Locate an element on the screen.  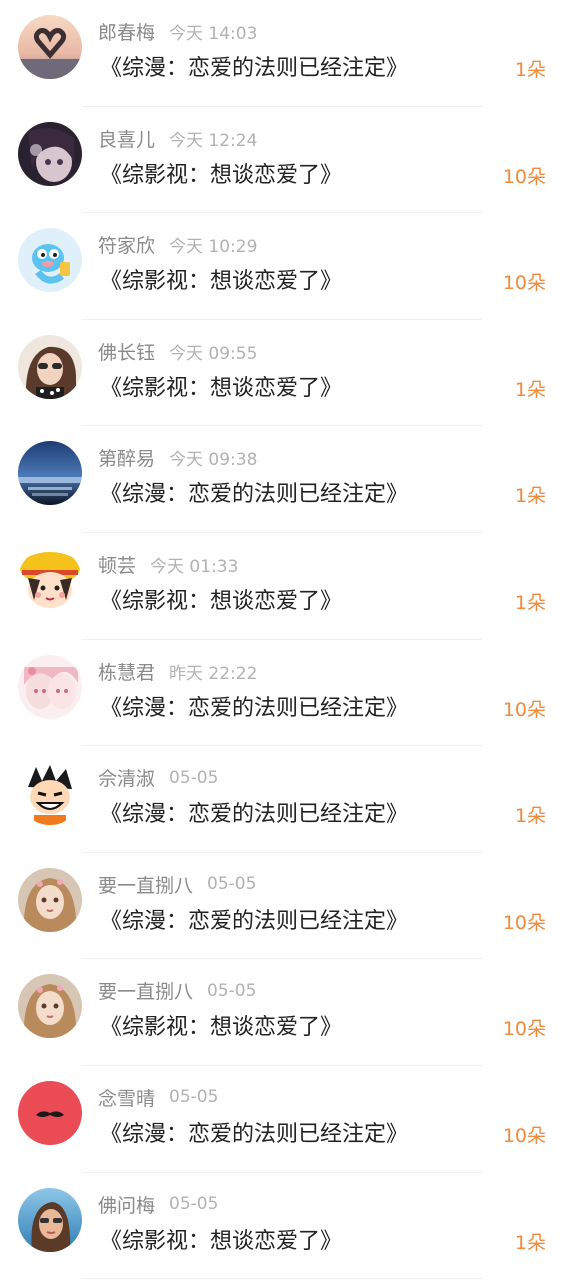
timestamp: 昨天 22:22 is located at coordinates (213, 673).